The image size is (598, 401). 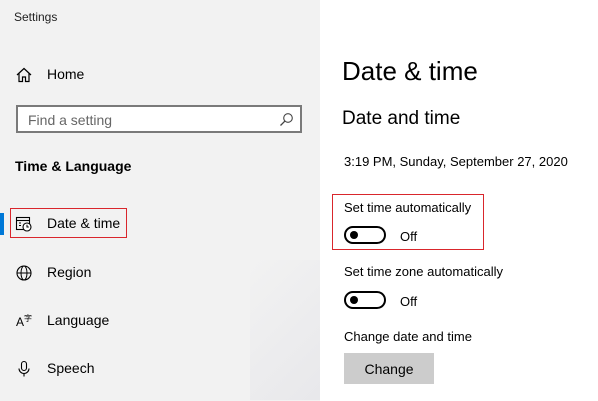 I want to click on sidebar-item-label: Region, so click(x=69, y=272).